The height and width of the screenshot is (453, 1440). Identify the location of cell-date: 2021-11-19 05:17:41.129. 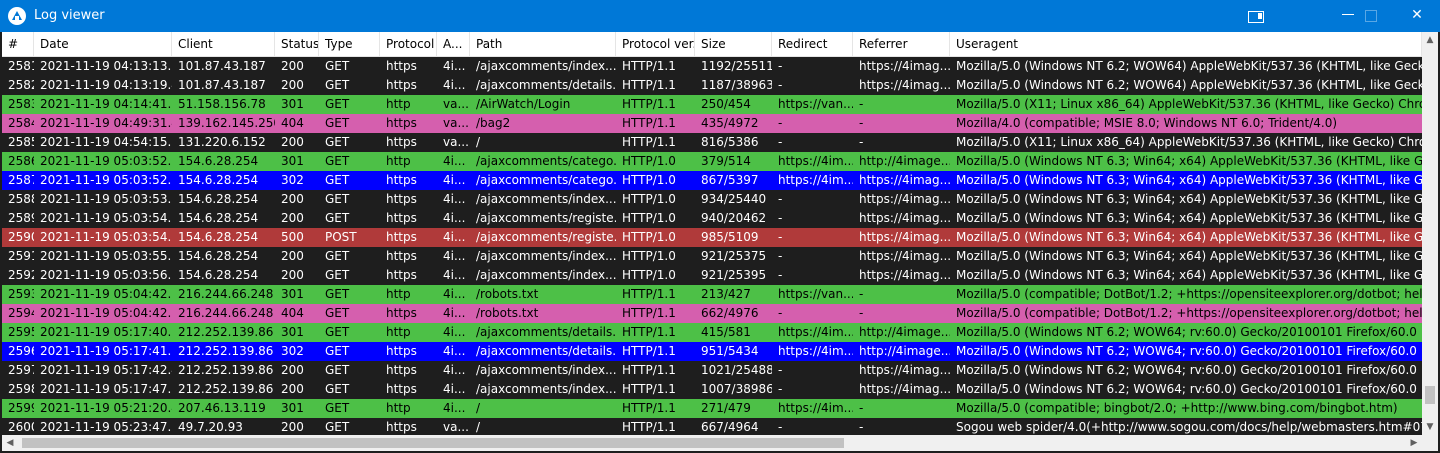
(106, 351).